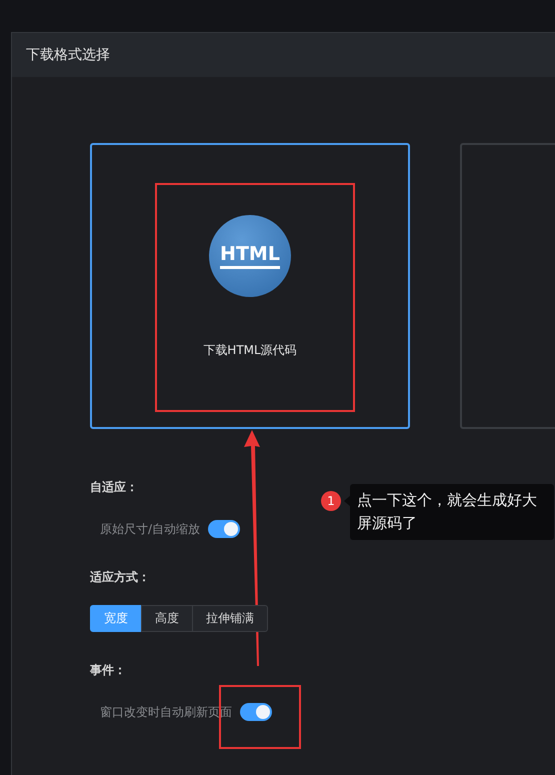 The width and height of the screenshot is (555, 775). Describe the element at coordinates (166, 712) in the screenshot. I see `toggle-label: 窗口改变时自动刷新页面` at that location.